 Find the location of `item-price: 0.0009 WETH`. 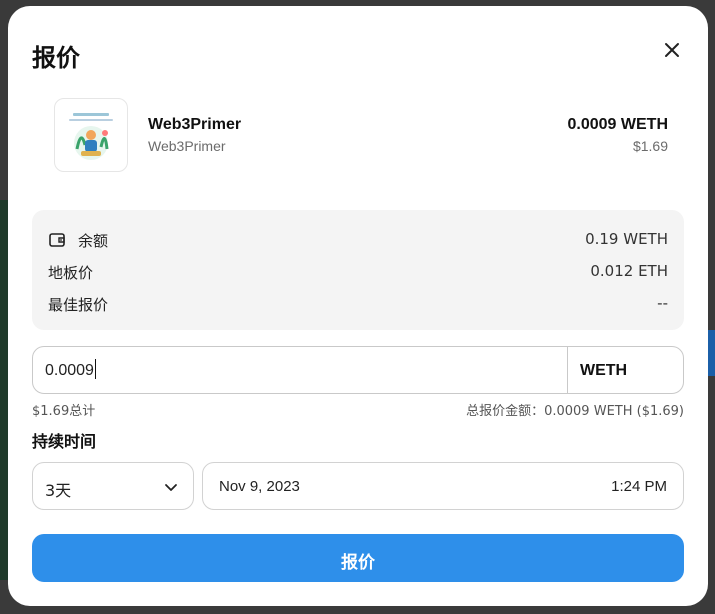

item-price: 0.0009 WETH is located at coordinates (617, 124).